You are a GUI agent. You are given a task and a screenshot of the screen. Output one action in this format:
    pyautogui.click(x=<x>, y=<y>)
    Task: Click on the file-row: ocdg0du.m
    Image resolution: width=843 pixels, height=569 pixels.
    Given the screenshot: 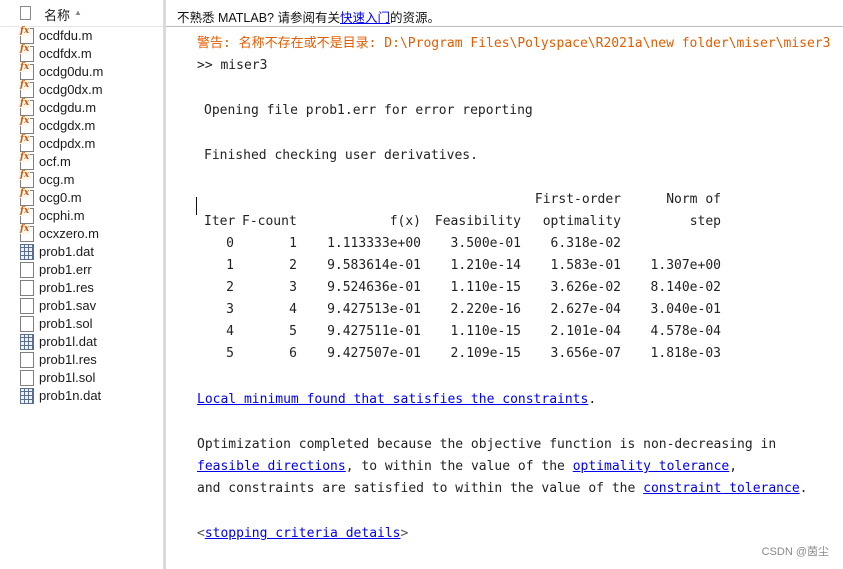 What is the action you would take?
    pyautogui.click(x=81, y=71)
    